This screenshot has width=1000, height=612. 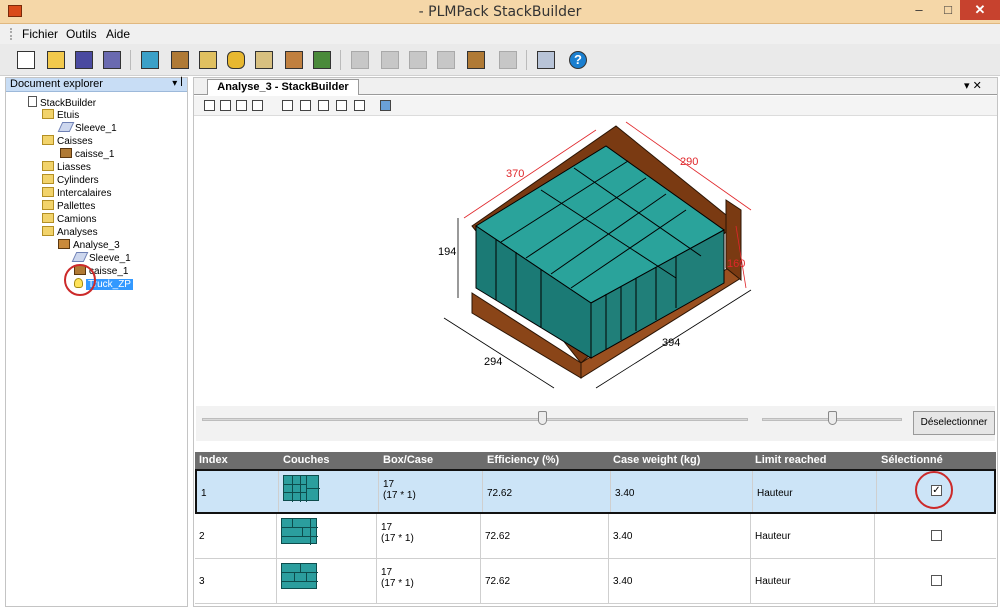 What do you see at coordinates (150, 60) in the screenshot?
I see `new-box-icon` at bounding box center [150, 60].